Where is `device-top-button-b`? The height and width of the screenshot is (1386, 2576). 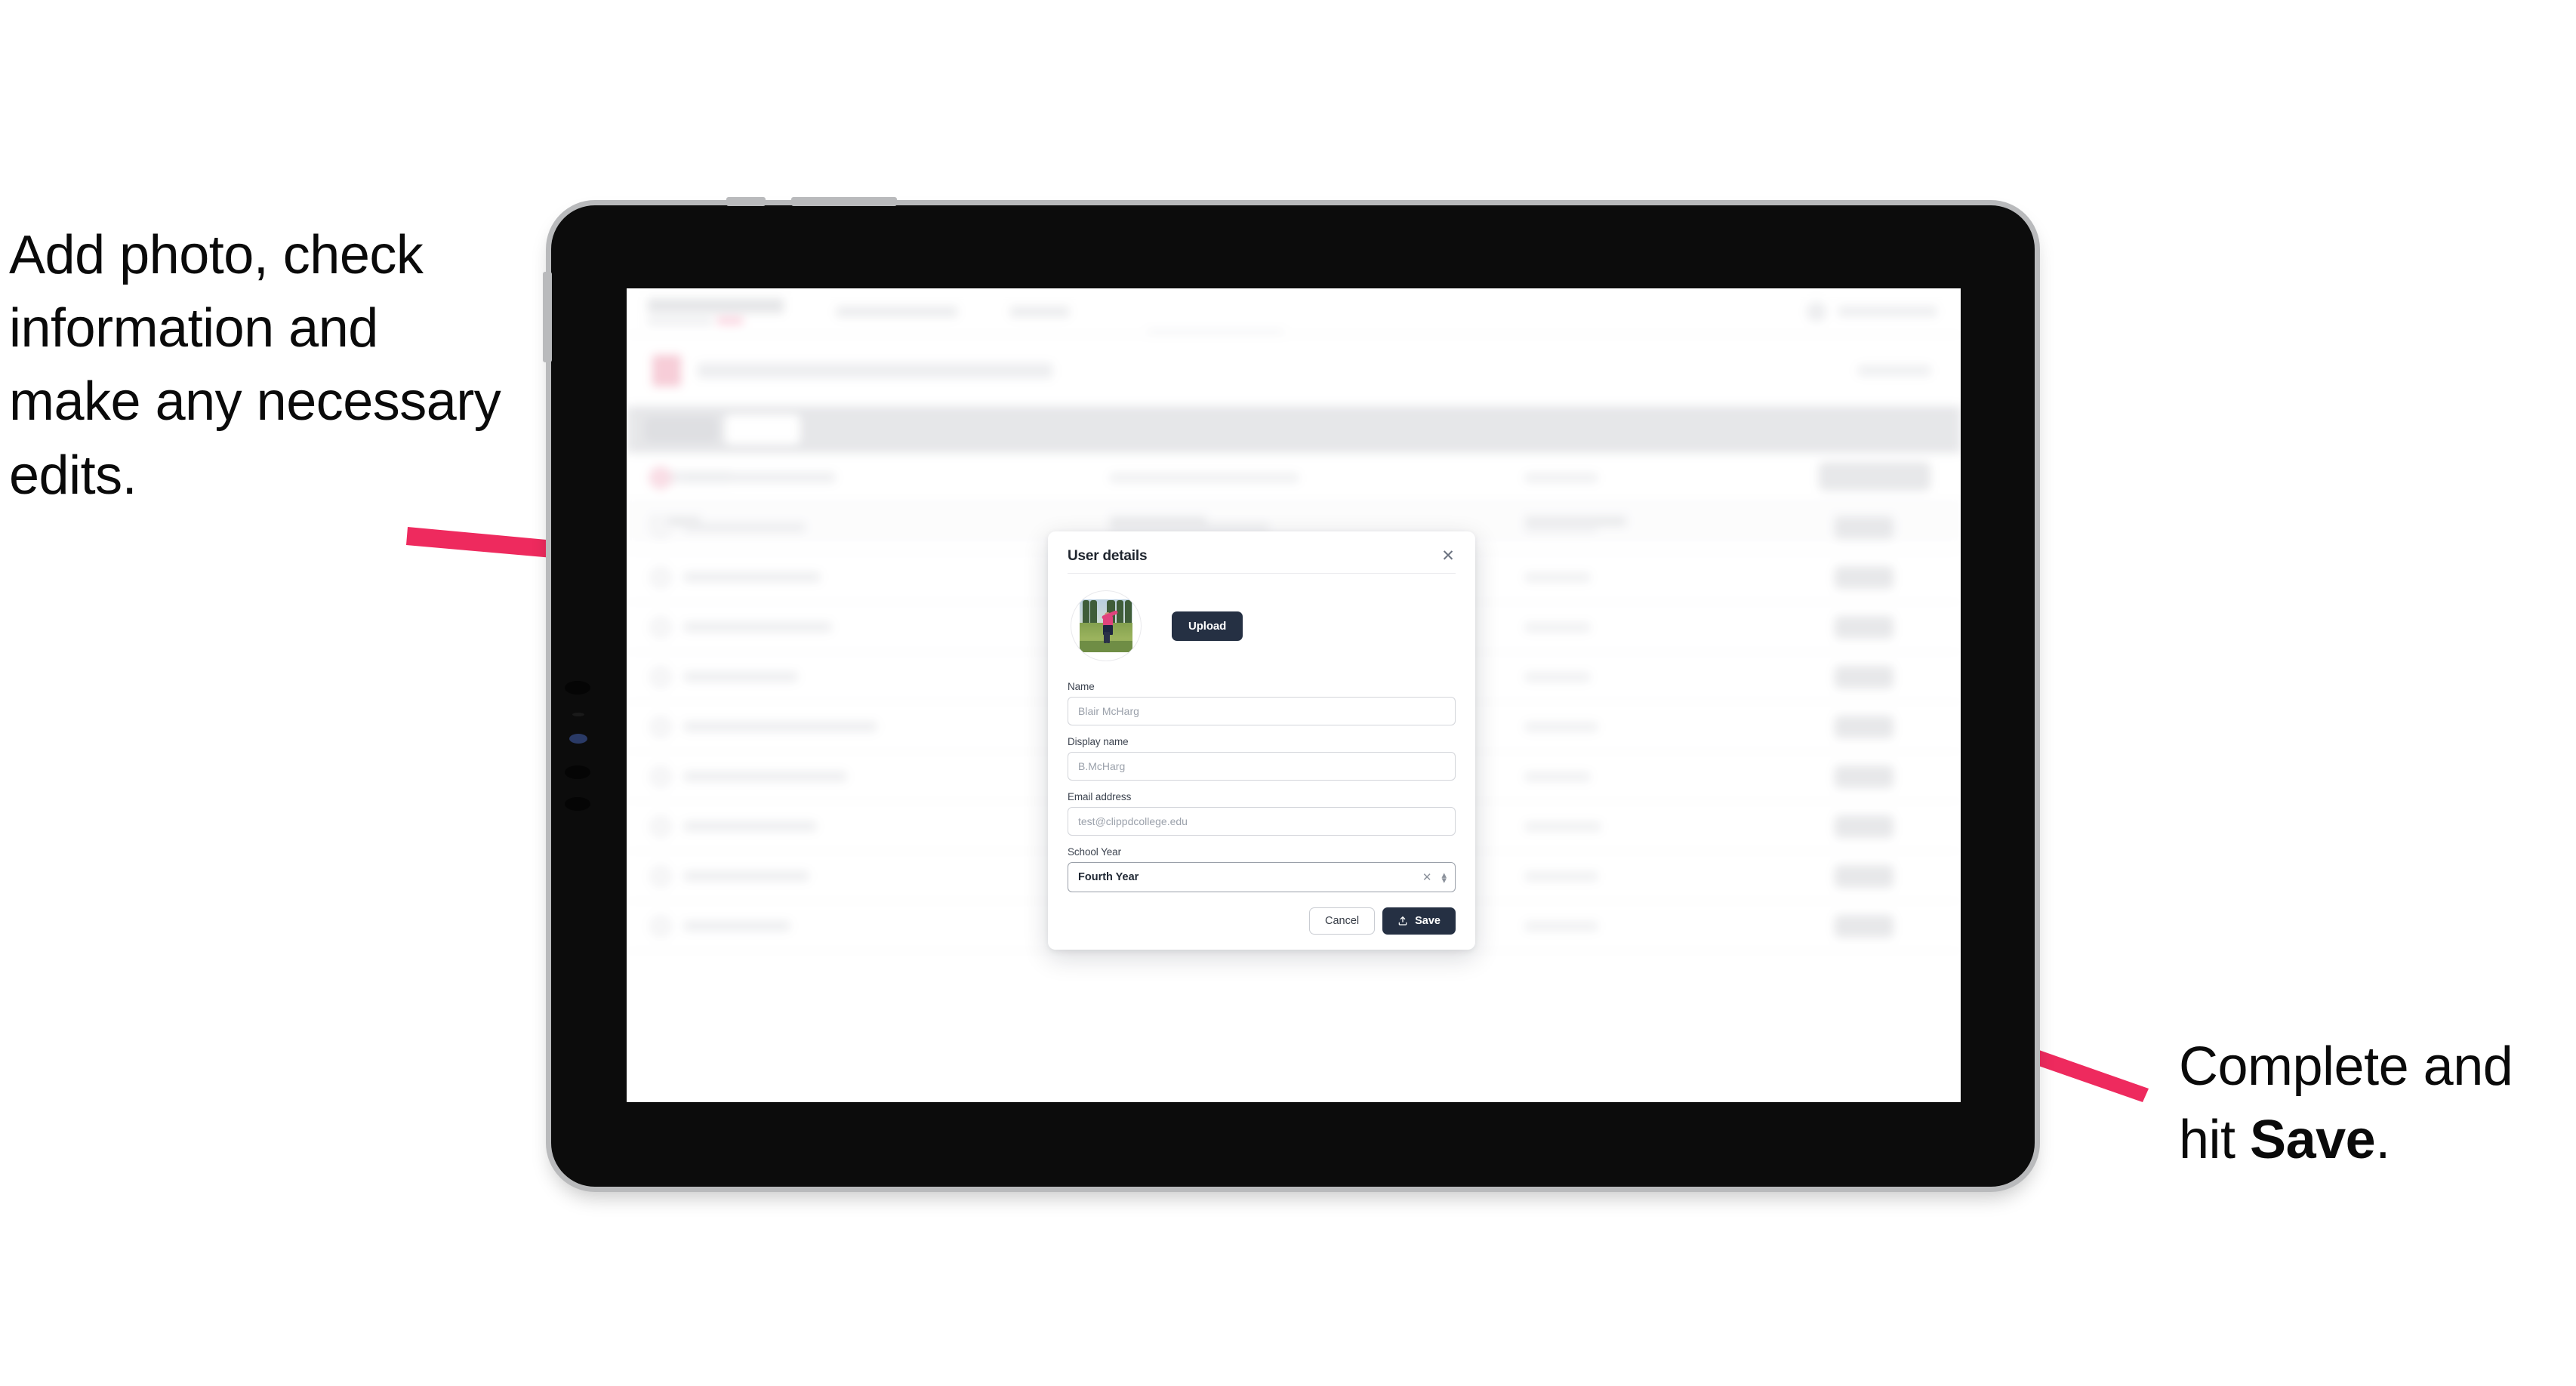
device-top-button-b is located at coordinates (844, 201).